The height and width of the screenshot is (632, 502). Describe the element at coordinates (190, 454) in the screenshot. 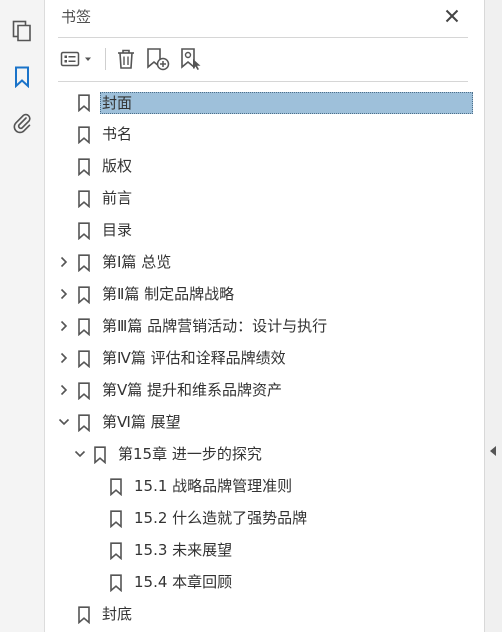

I see `bookmark-label: 第15章 进一步的探究` at that location.